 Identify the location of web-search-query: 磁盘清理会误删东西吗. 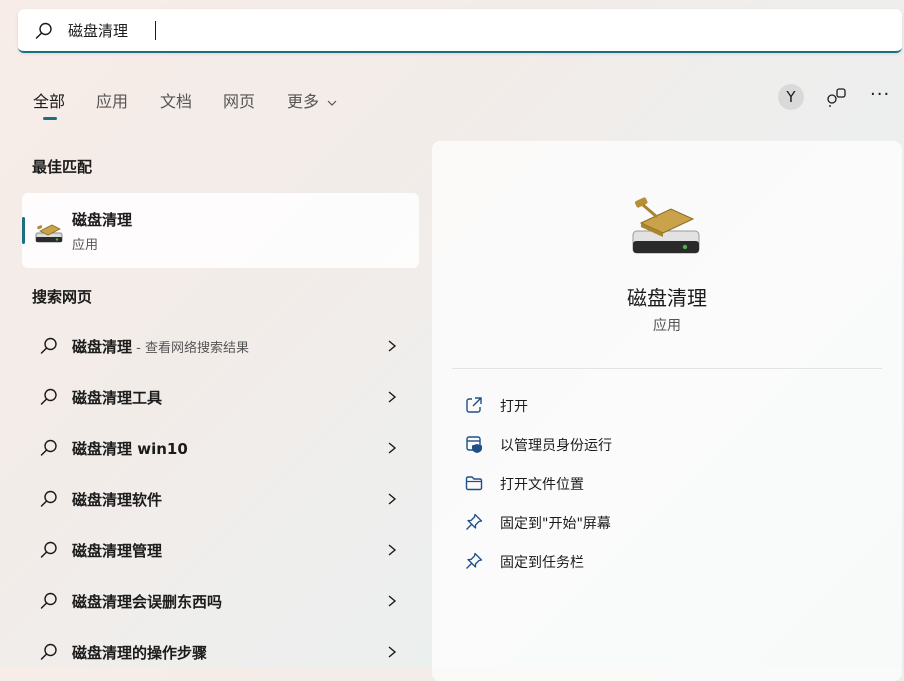
(147, 602).